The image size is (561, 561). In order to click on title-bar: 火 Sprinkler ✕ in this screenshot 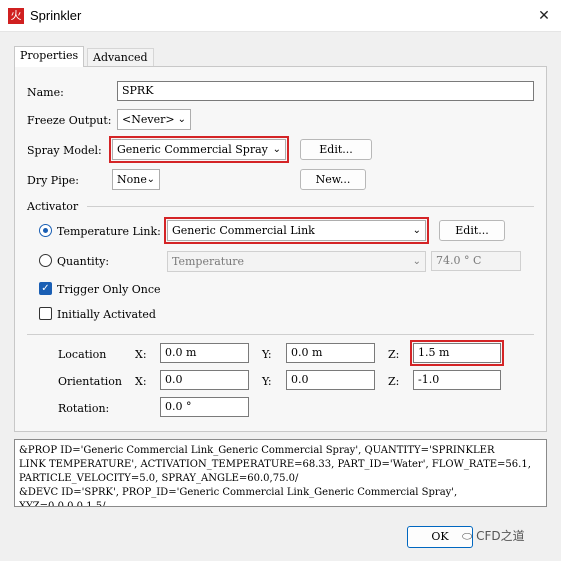, I will do `click(280, 16)`.